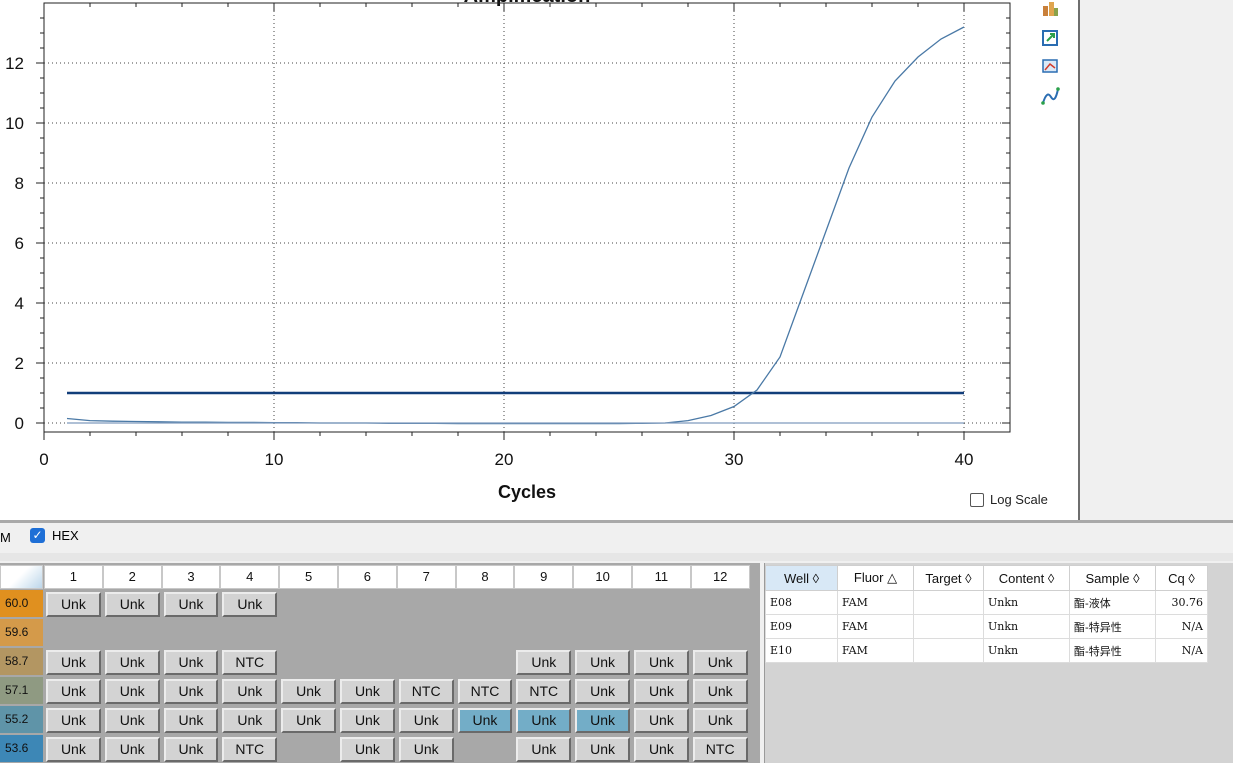 The width and height of the screenshot is (1233, 763). I want to click on plate-row-header: 59.6, so click(21, 632).